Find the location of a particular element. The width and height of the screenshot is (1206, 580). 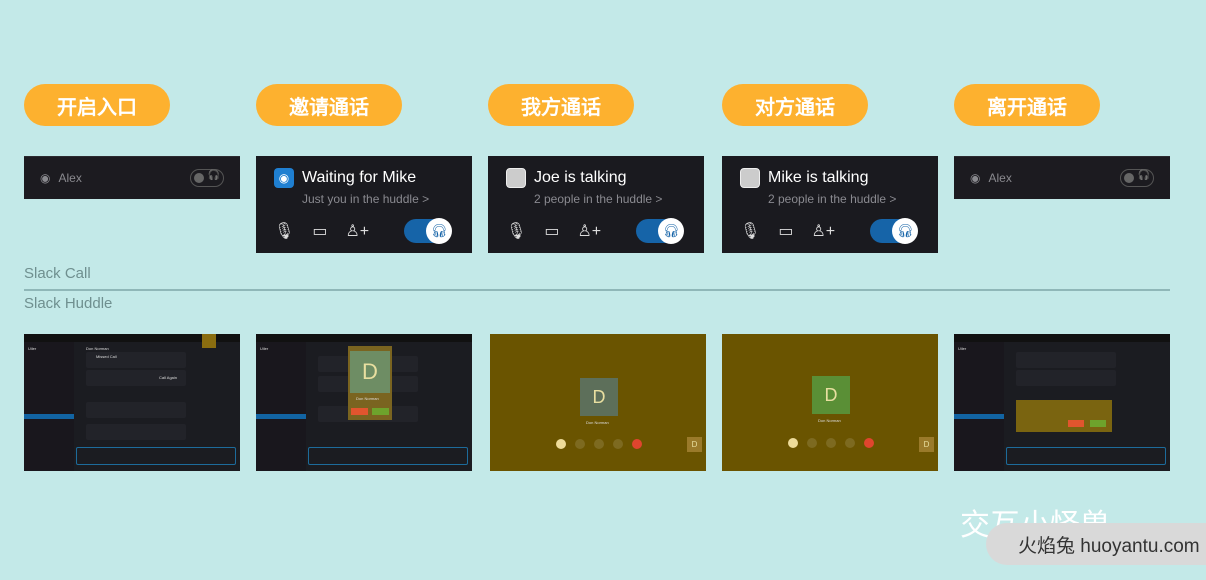

caller-name: Don Norman is located at coordinates (367, 398).